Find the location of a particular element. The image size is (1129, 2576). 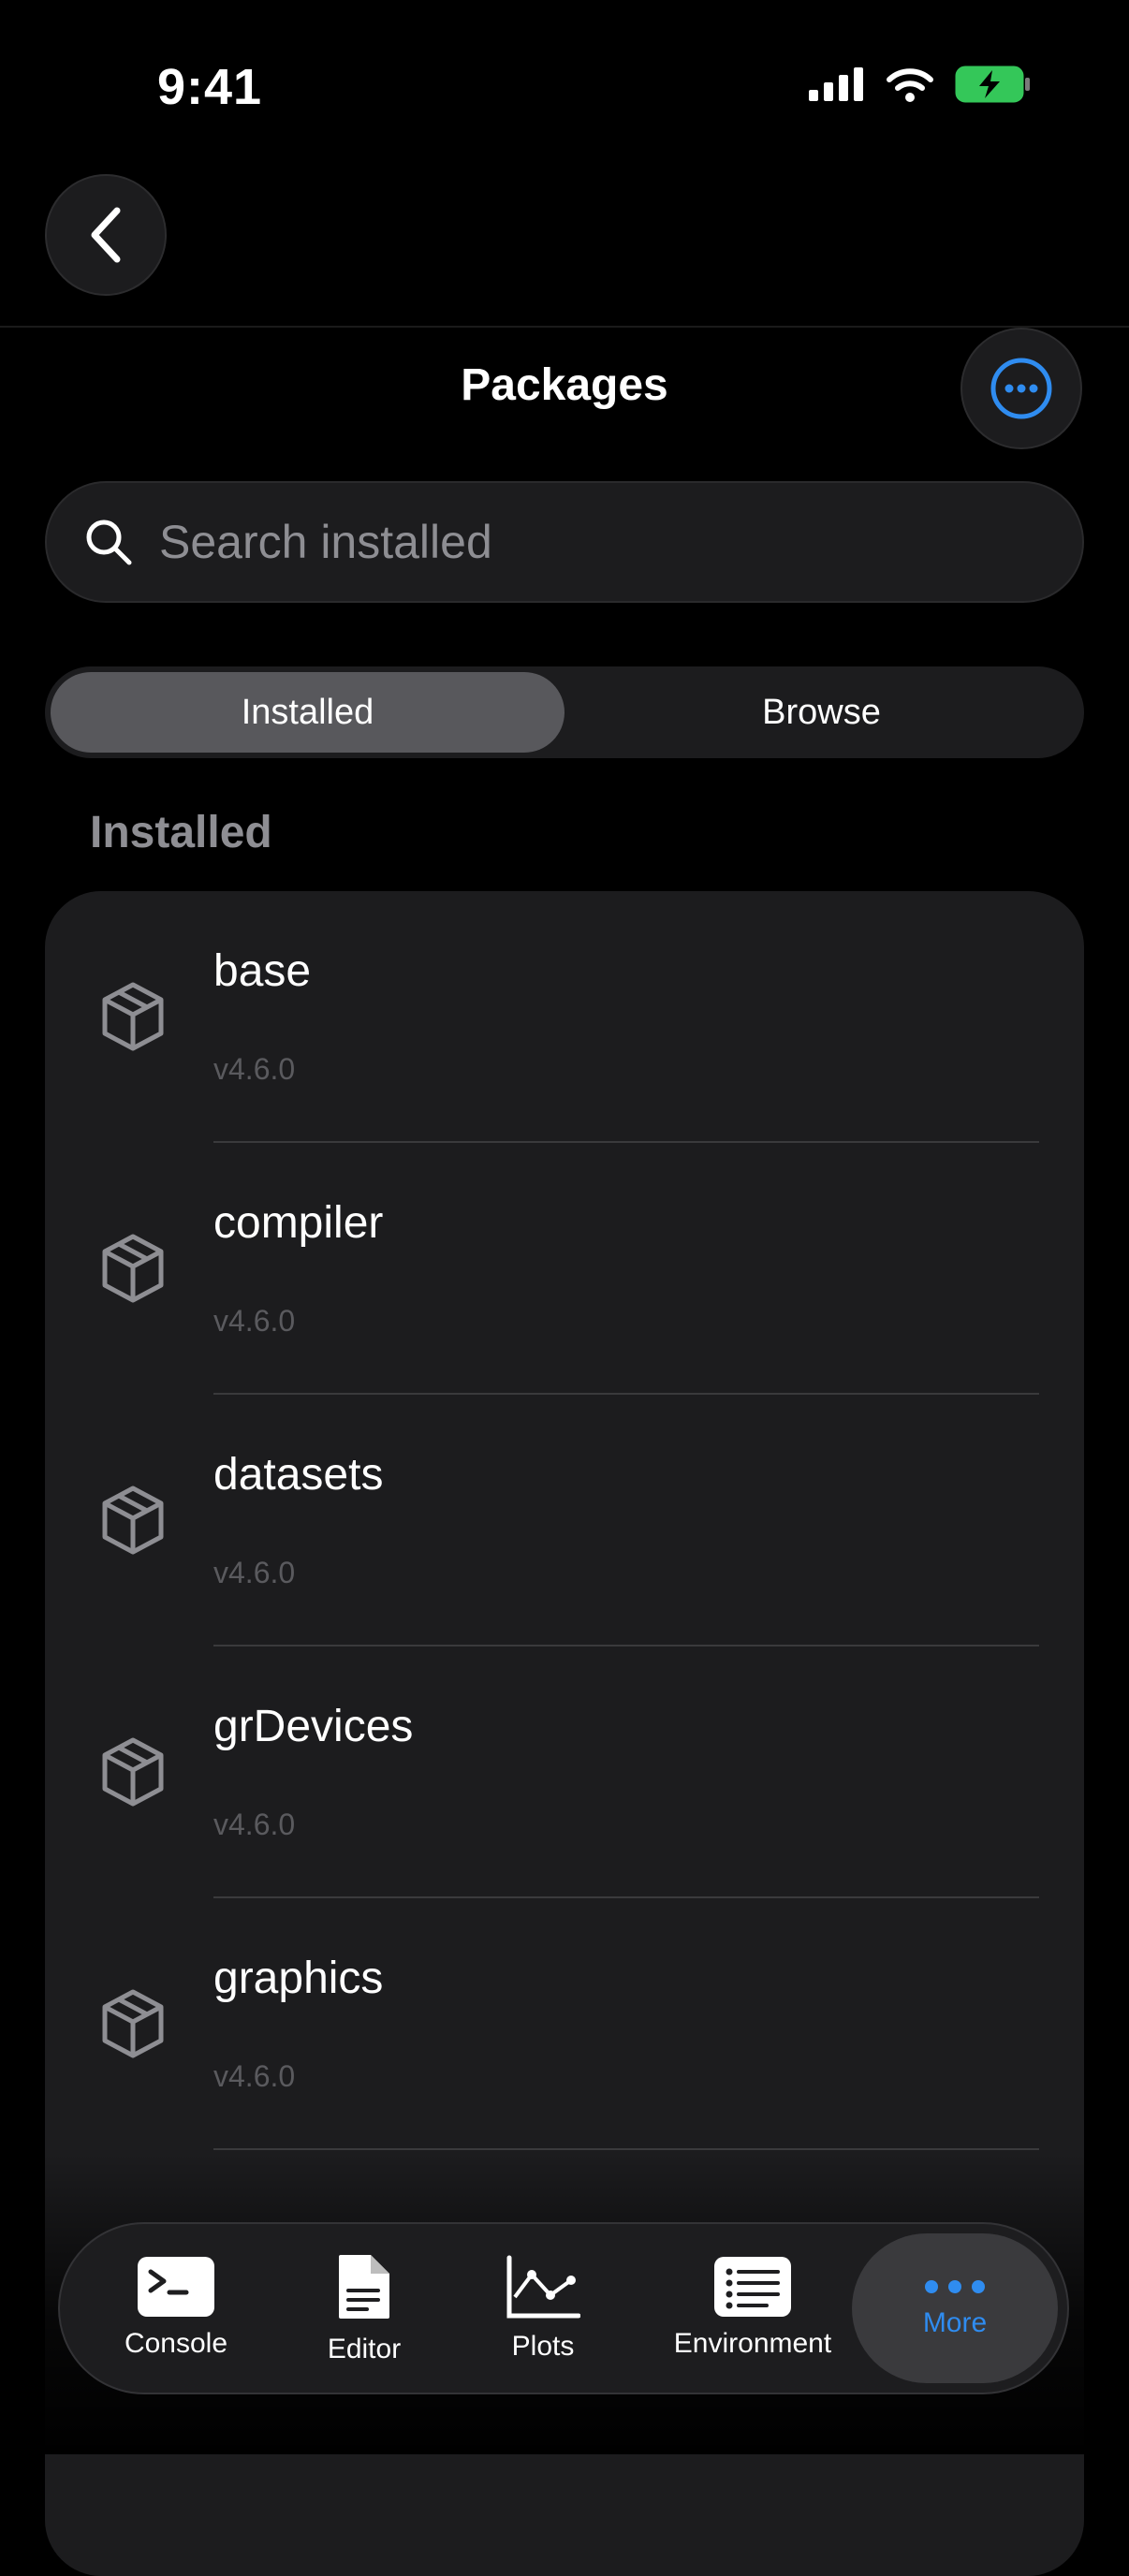

back-button is located at coordinates (106, 235).